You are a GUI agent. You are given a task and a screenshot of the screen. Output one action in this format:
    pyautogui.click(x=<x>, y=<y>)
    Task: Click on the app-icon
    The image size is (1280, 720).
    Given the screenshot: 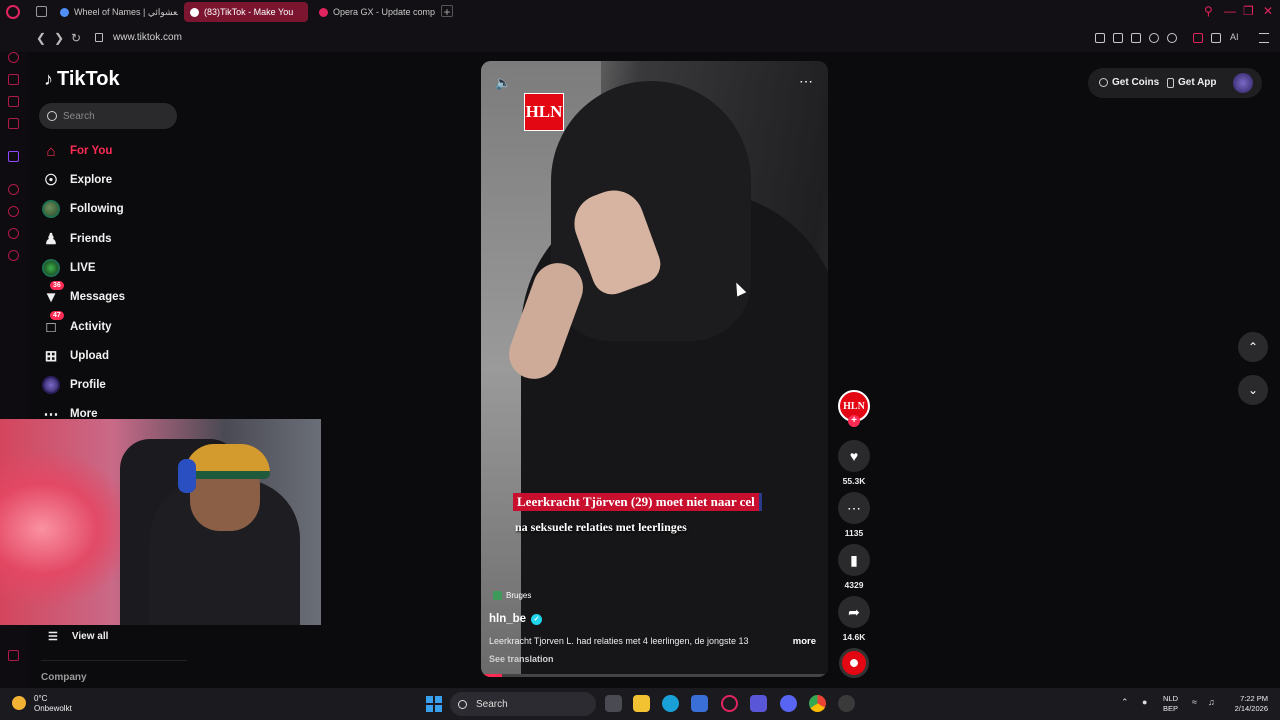 What is the action you would take?
    pyautogui.click(x=758, y=703)
    